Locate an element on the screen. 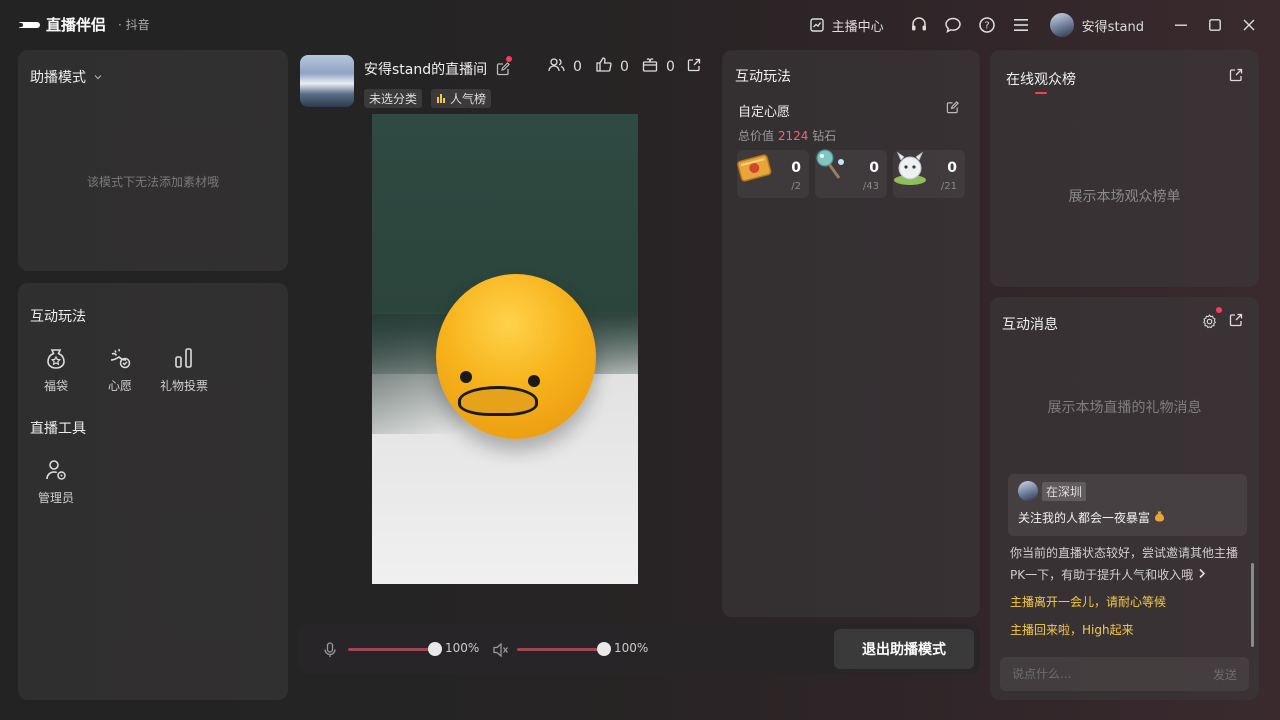 The width and height of the screenshot is (1280, 720). notice-away-message: 主播离开一会儿，请耐心等候 is located at coordinates (1088, 602).